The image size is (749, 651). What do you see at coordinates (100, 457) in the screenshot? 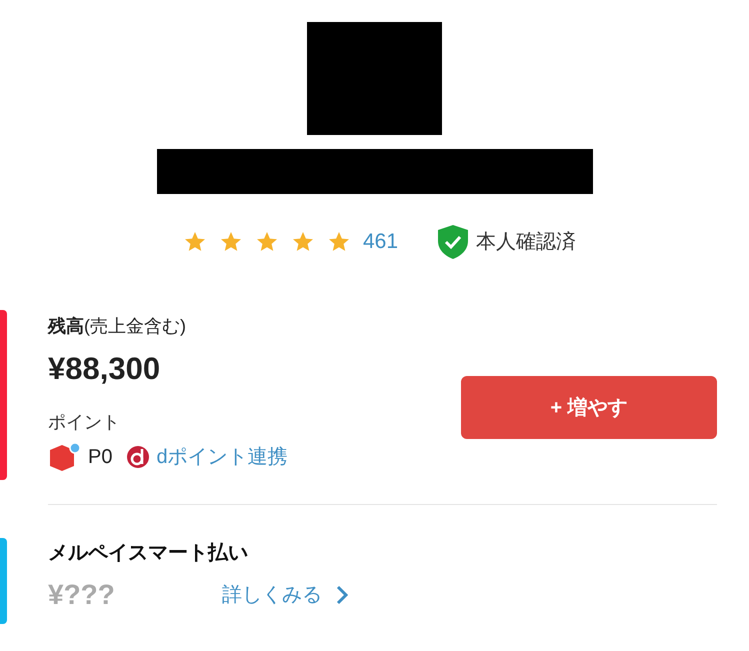
I see `points-value: P0` at bounding box center [100, 457].